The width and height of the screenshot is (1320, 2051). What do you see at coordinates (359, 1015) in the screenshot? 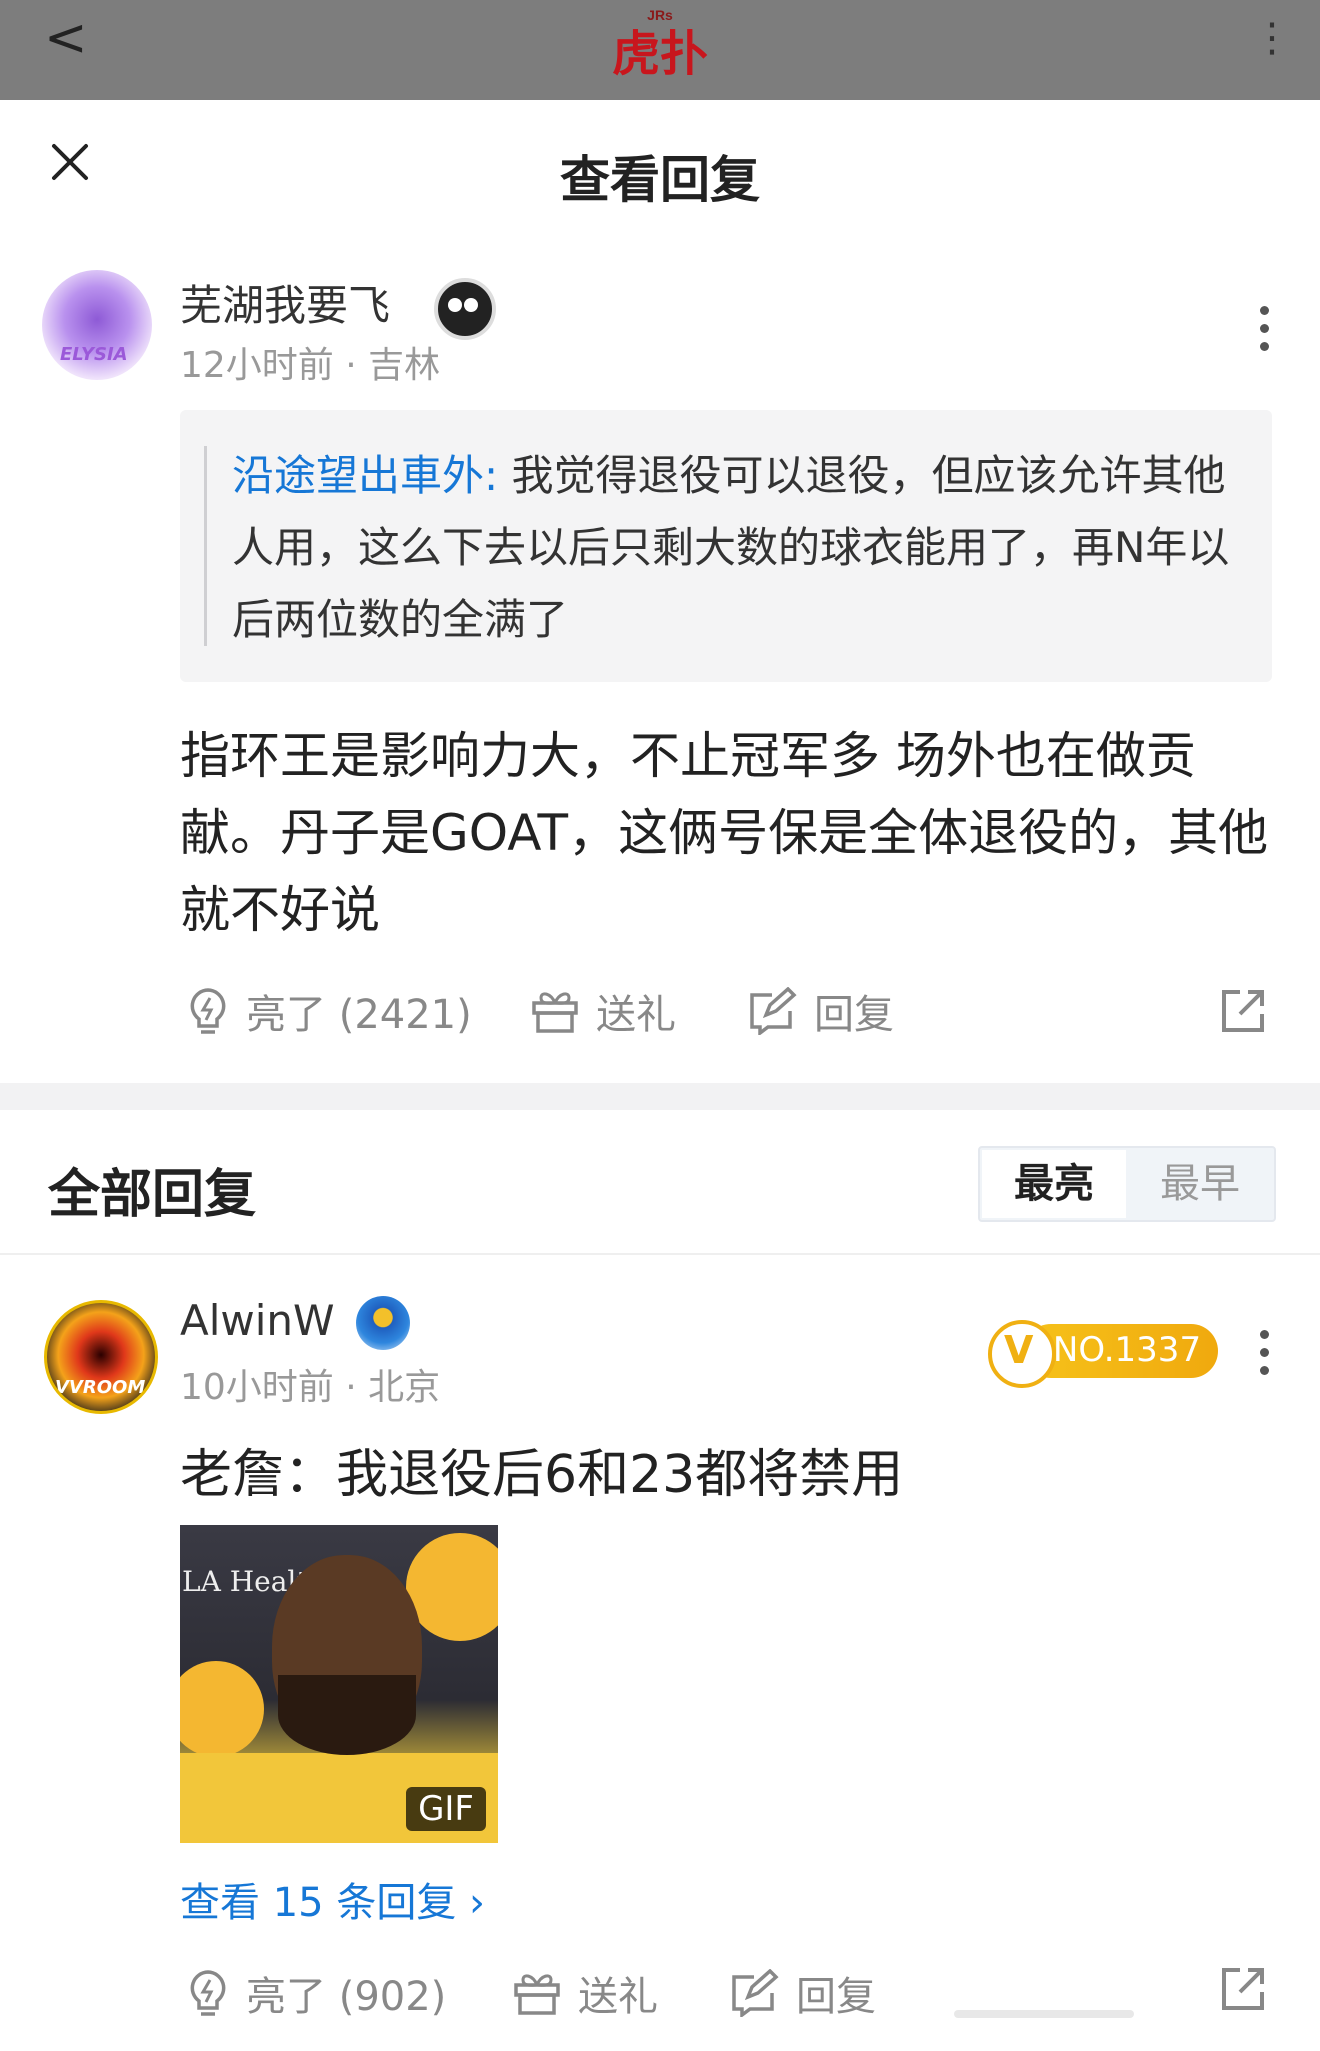
I see `like-label: 亮了 (2421)` at bounding box center [359, 1015].